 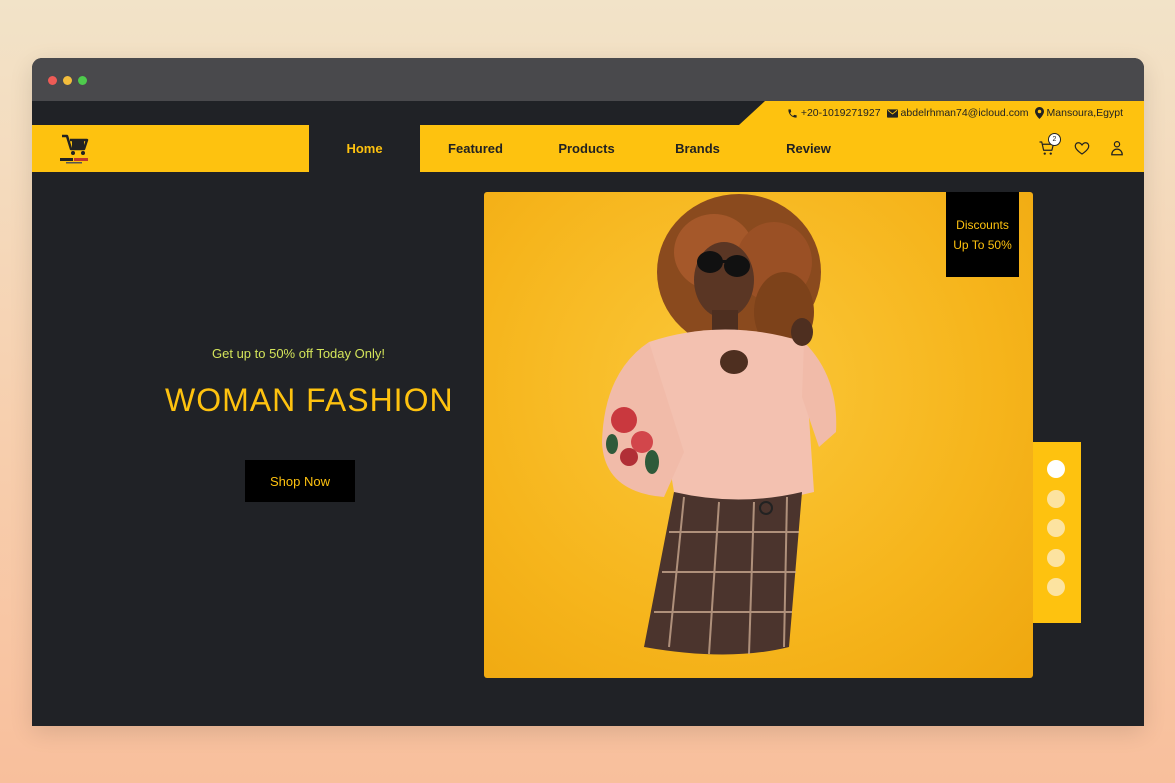 I want to click on cart-count-badge: 2, so click(x=1054, y=139).